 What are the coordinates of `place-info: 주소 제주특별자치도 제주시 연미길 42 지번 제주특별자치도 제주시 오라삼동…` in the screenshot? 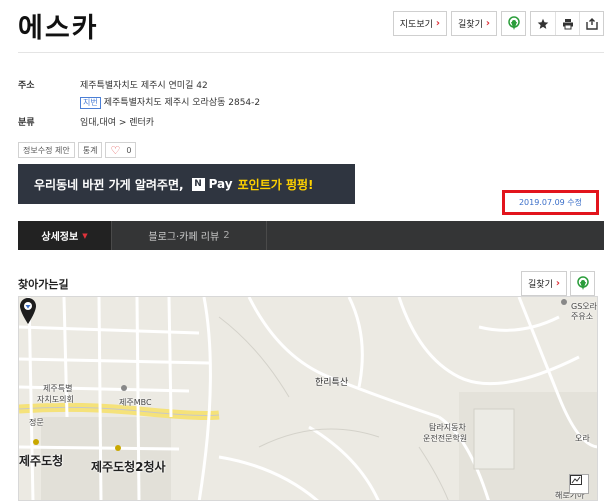 It's located at (139, 104).